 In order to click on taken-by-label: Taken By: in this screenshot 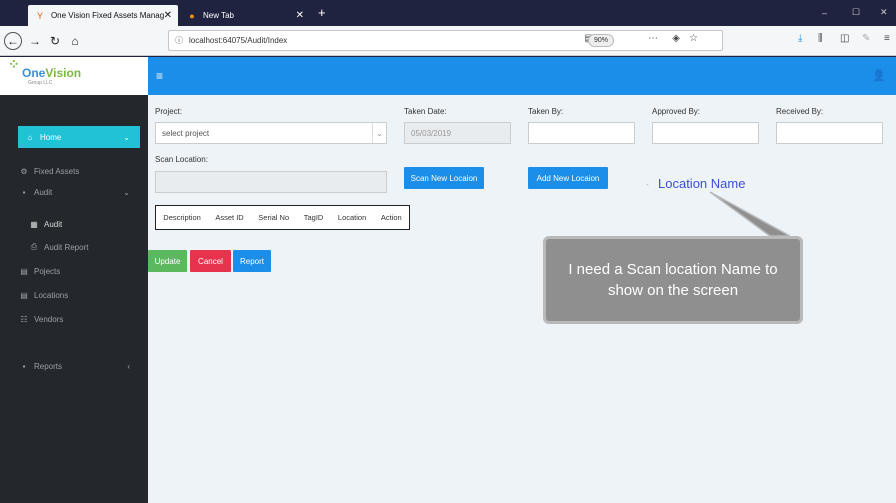, I will do `click(546, 111)`.